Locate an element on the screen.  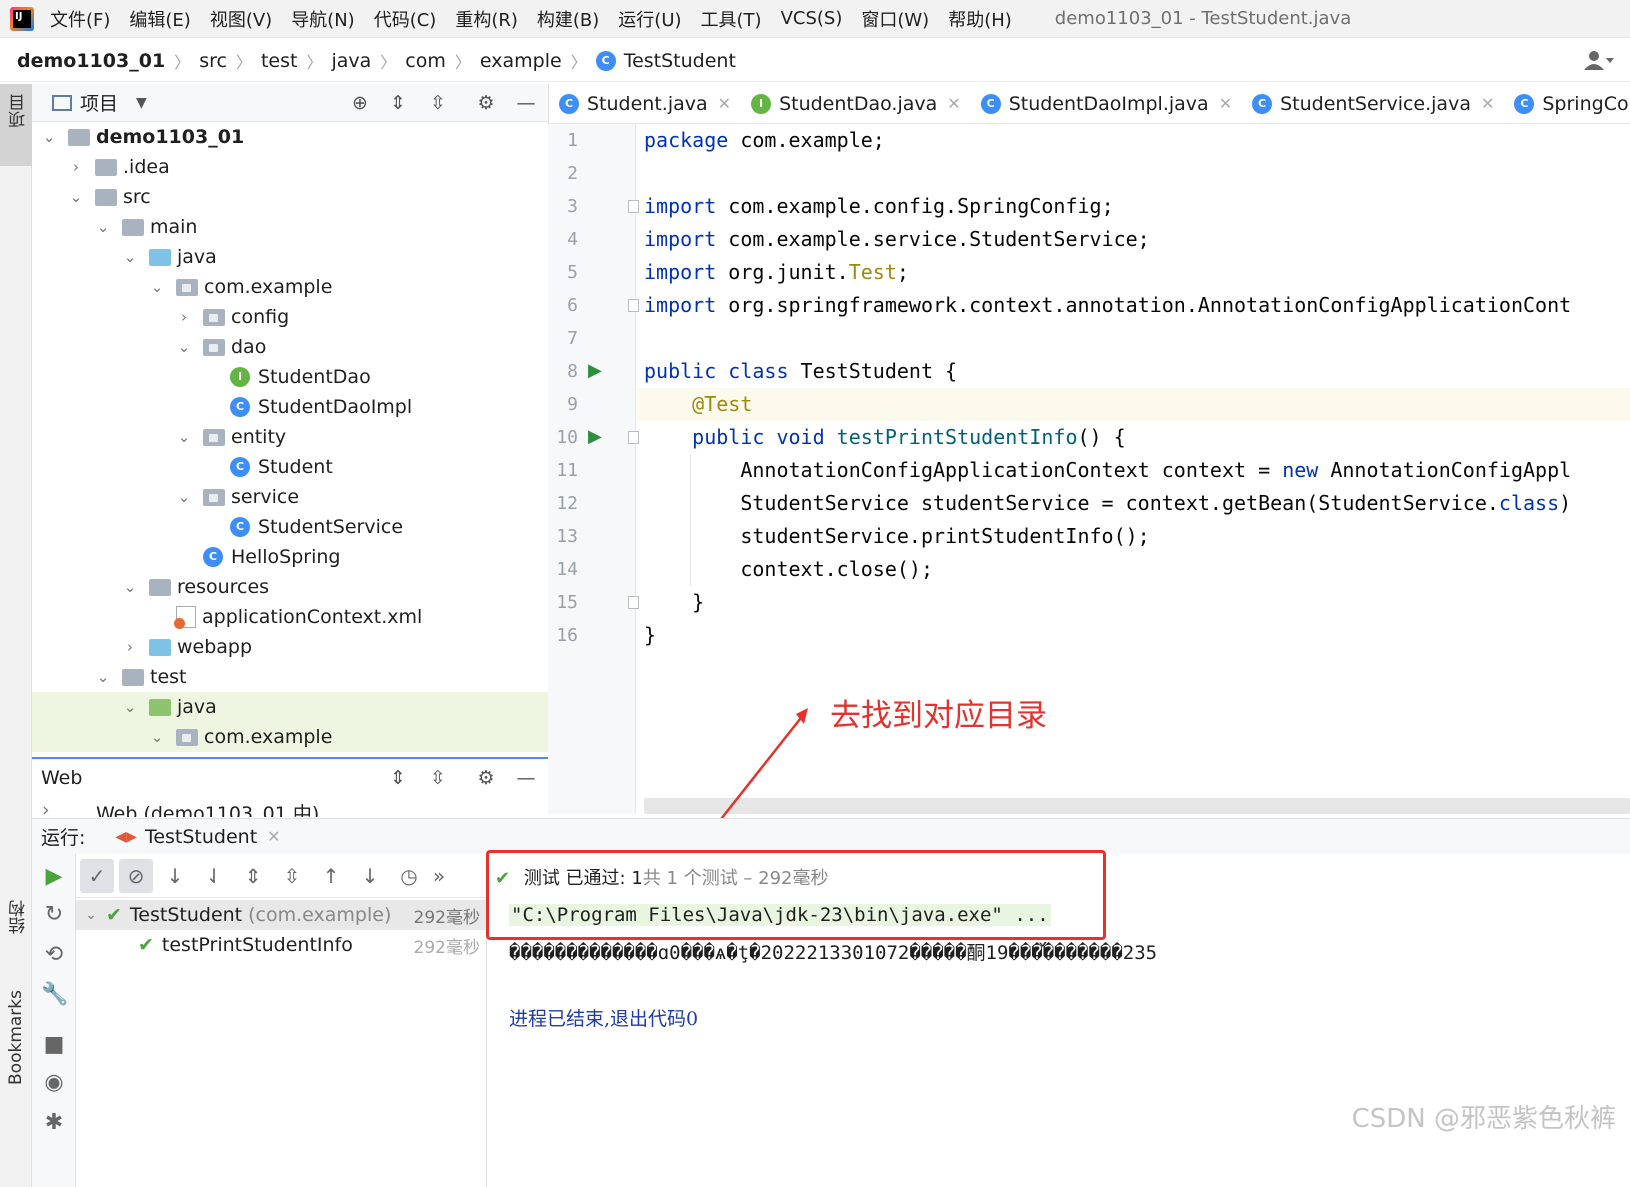
breadcrumb-test: test is located at coordinates (279, 61).